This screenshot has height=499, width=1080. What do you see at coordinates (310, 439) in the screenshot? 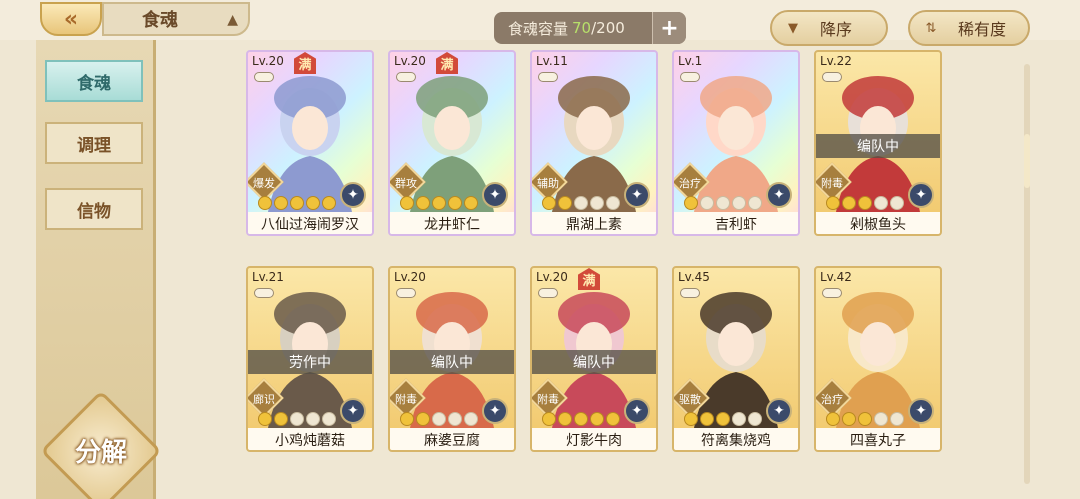
I see `character-name: 小鸡炖蘑菇` at bounding box center [310, 439].